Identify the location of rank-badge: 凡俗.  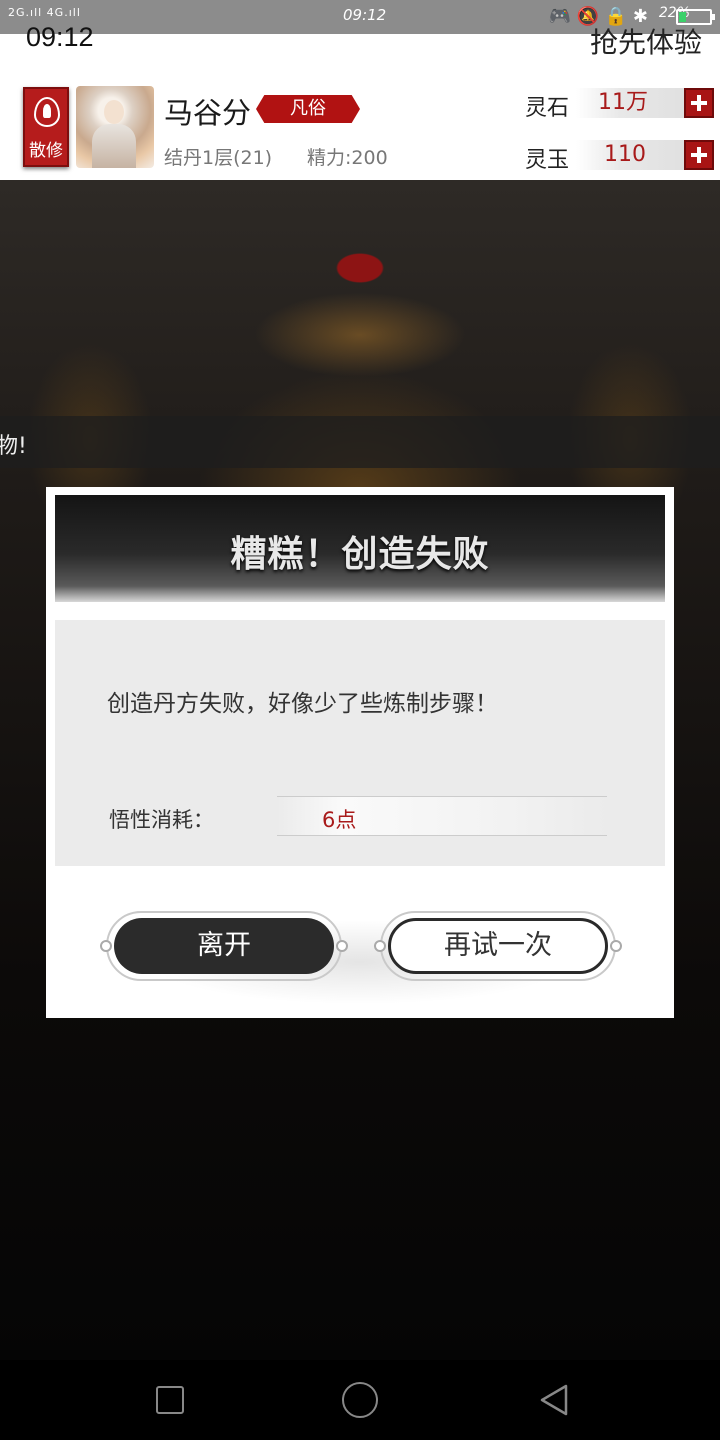
(308, 109).